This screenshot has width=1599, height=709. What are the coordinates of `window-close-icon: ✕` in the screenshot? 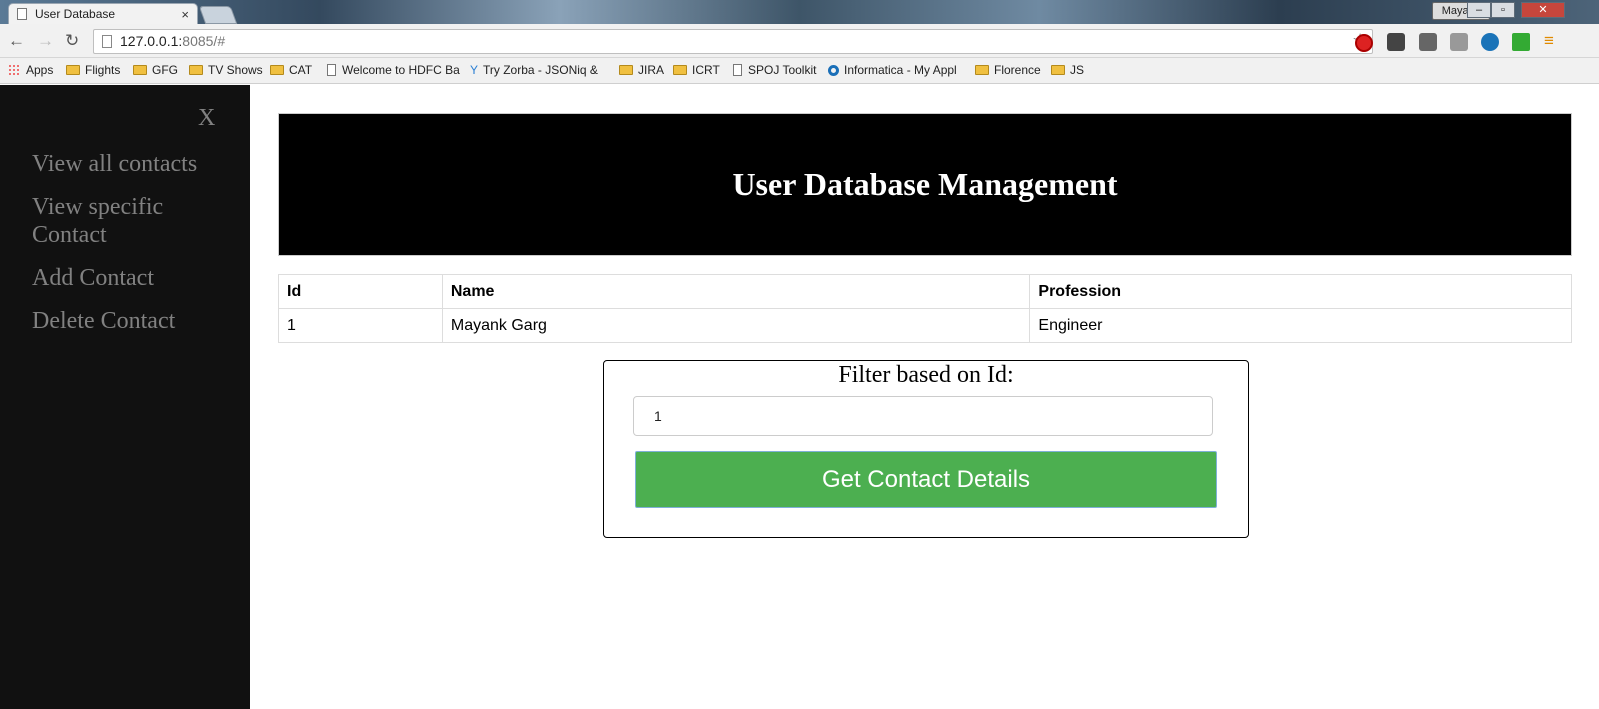 It's located at (1543, 10).